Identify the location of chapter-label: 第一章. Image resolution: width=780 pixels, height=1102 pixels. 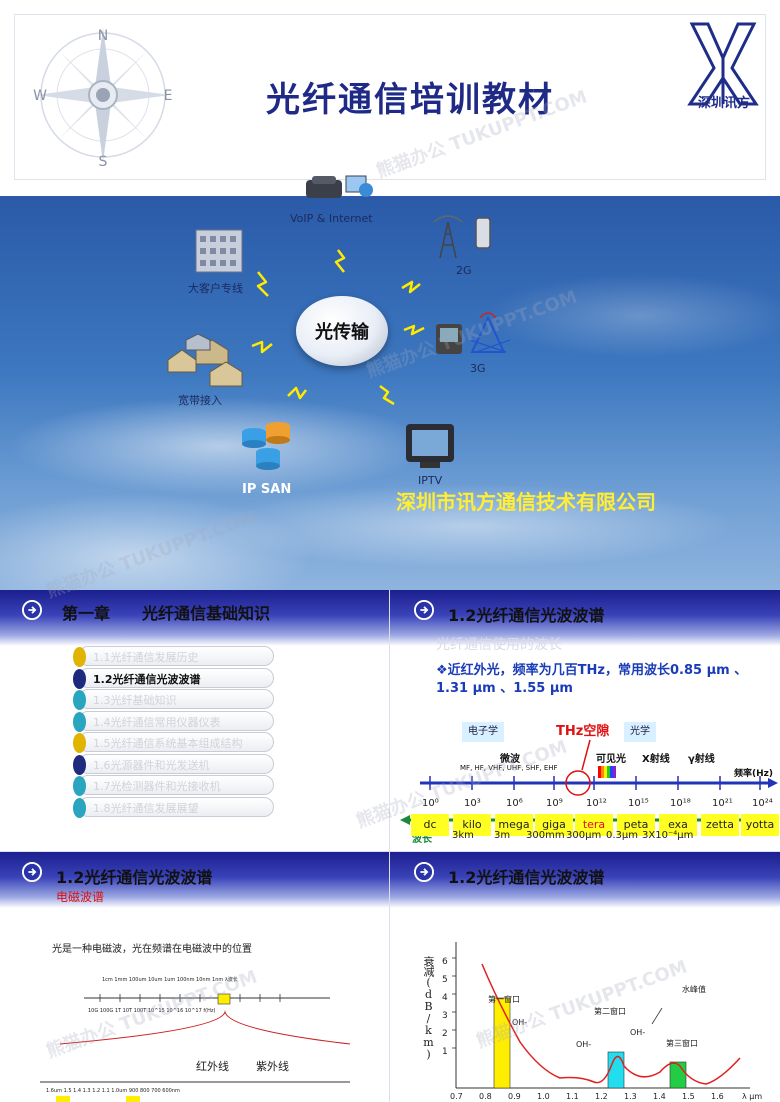
(86, 613).